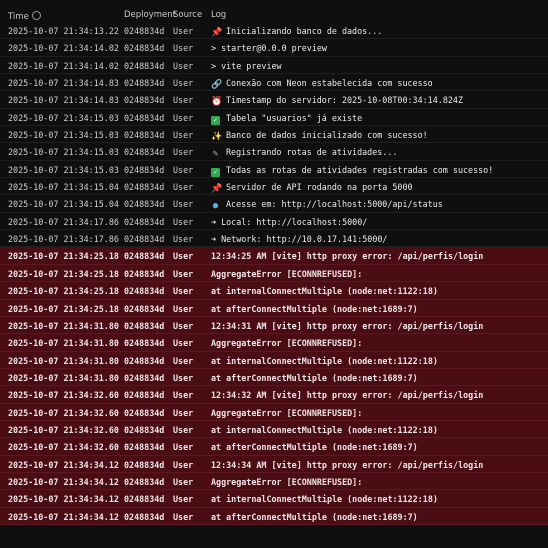 The height and width of the screenshot is (548, 548). What do you see at coordinates (246, 65) in the screenshot?
I see `log-message-text: > vite preview` at bounding box center [246, 65].